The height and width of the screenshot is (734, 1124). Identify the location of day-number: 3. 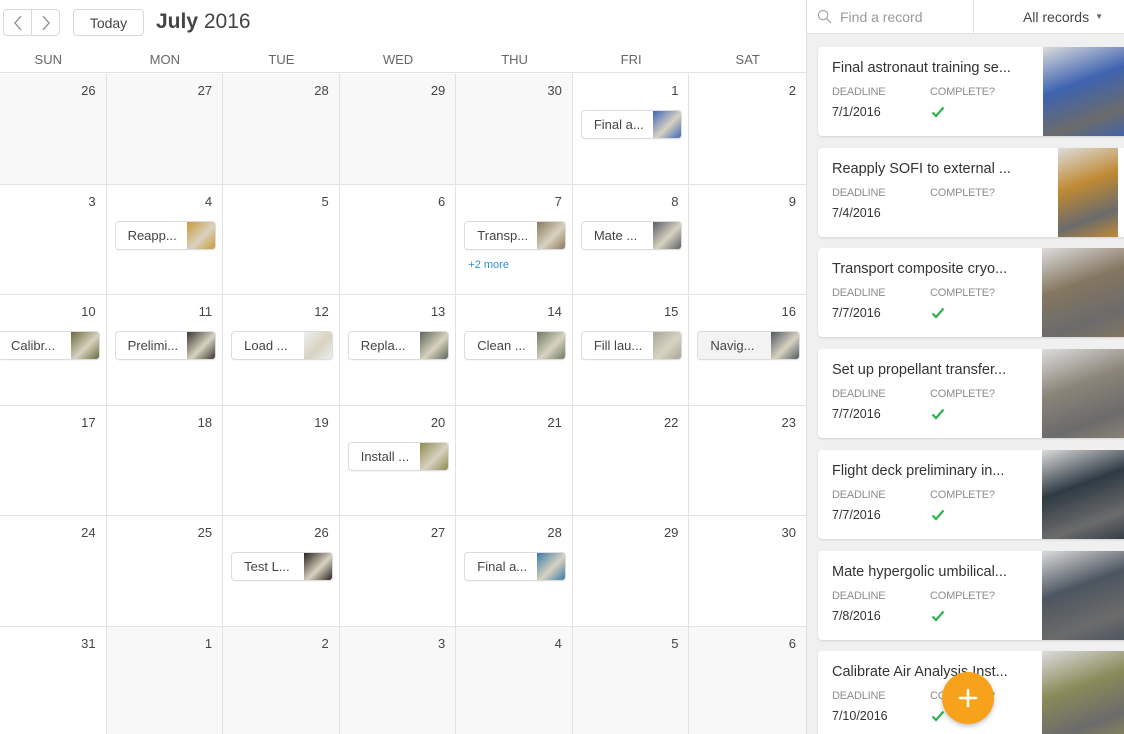
(442, 643).